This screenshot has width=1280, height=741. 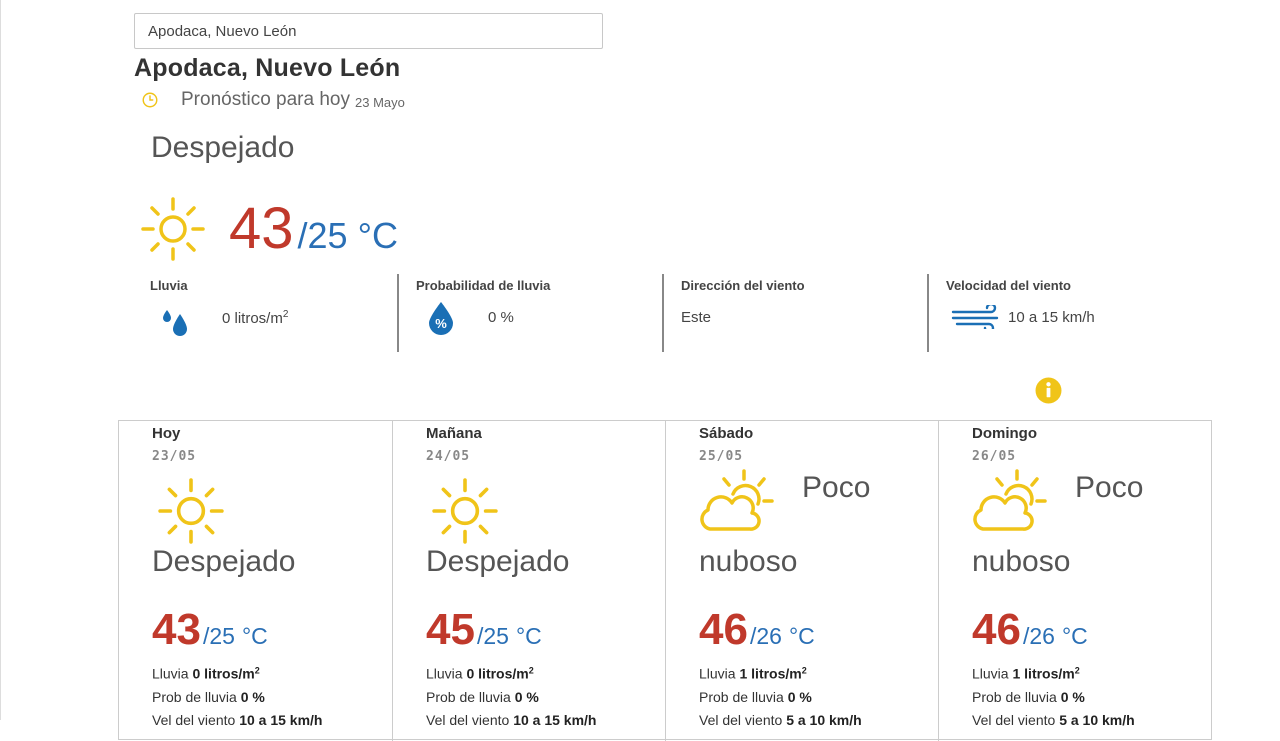 I want to click on stat-rain-label: Lluvia, so click(x=169, y=285).